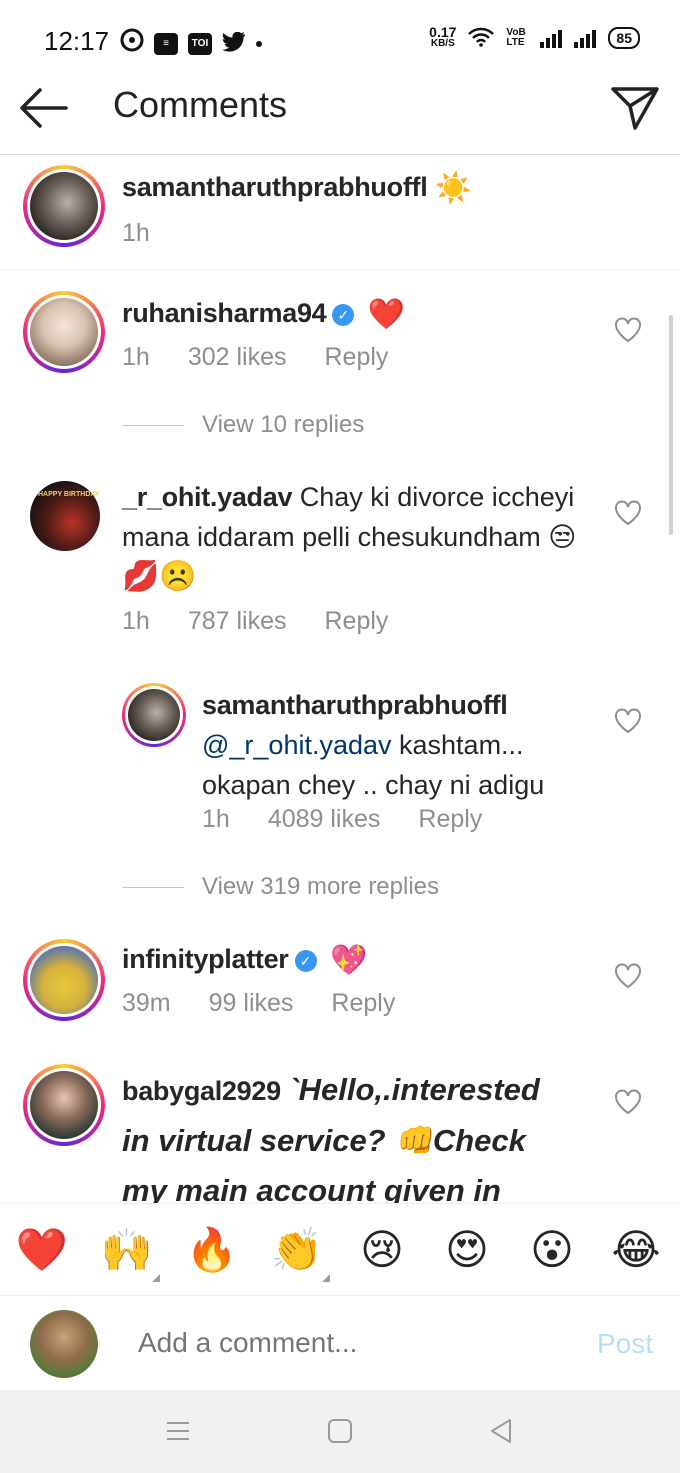  Describe the element at coordinates (443, 36) in the screenshot. I see `network-speed: 0.17 KB/S` at that location.